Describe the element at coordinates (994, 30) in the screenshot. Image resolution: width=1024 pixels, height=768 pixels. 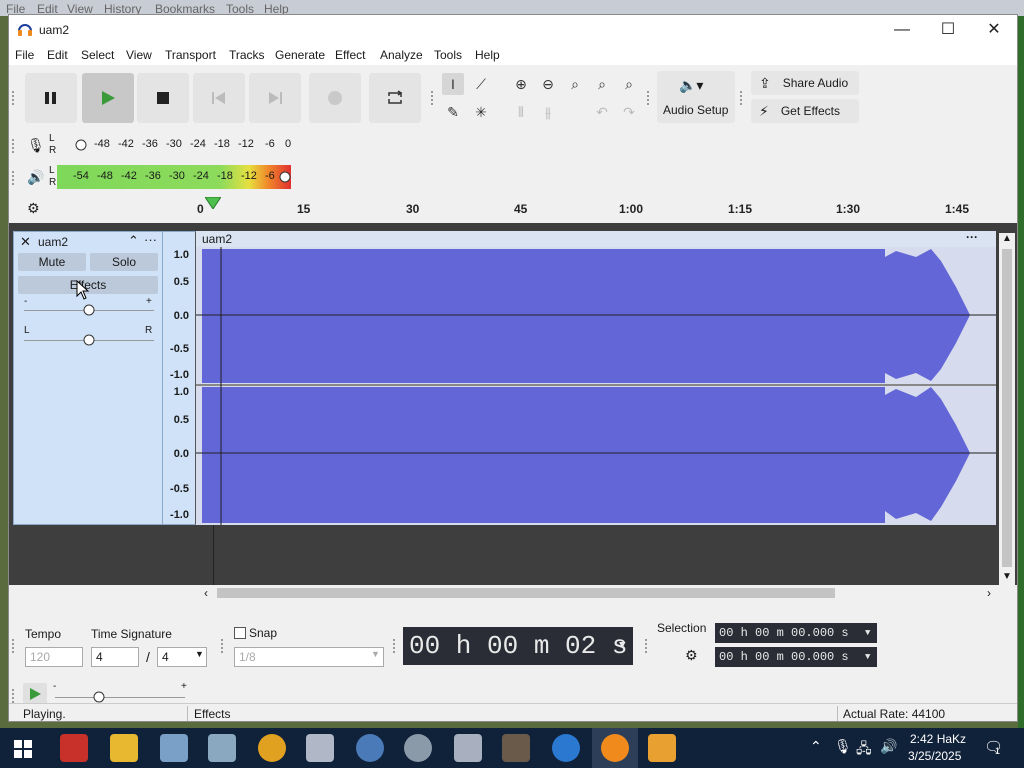
I see `close-button: ✕` at that location.